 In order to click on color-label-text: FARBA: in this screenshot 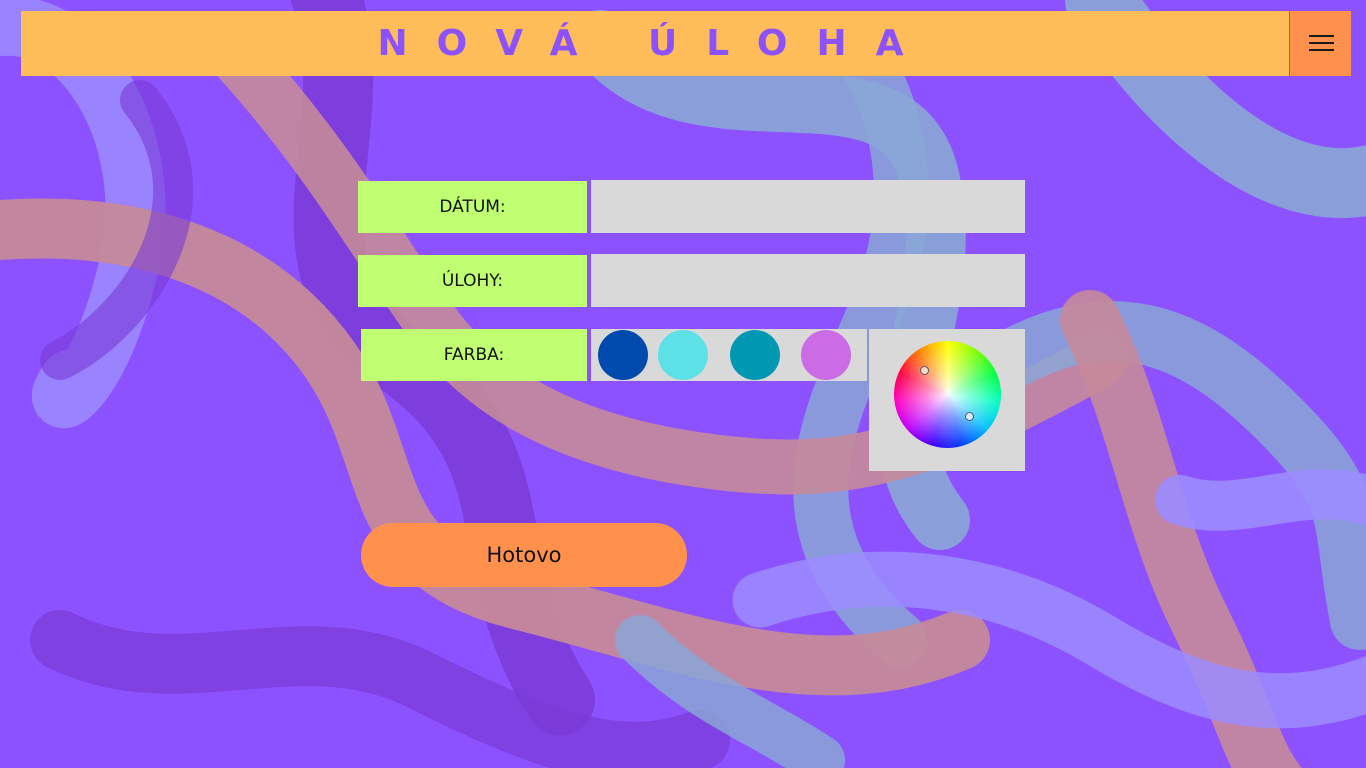, I will do `click(474, 355)`.